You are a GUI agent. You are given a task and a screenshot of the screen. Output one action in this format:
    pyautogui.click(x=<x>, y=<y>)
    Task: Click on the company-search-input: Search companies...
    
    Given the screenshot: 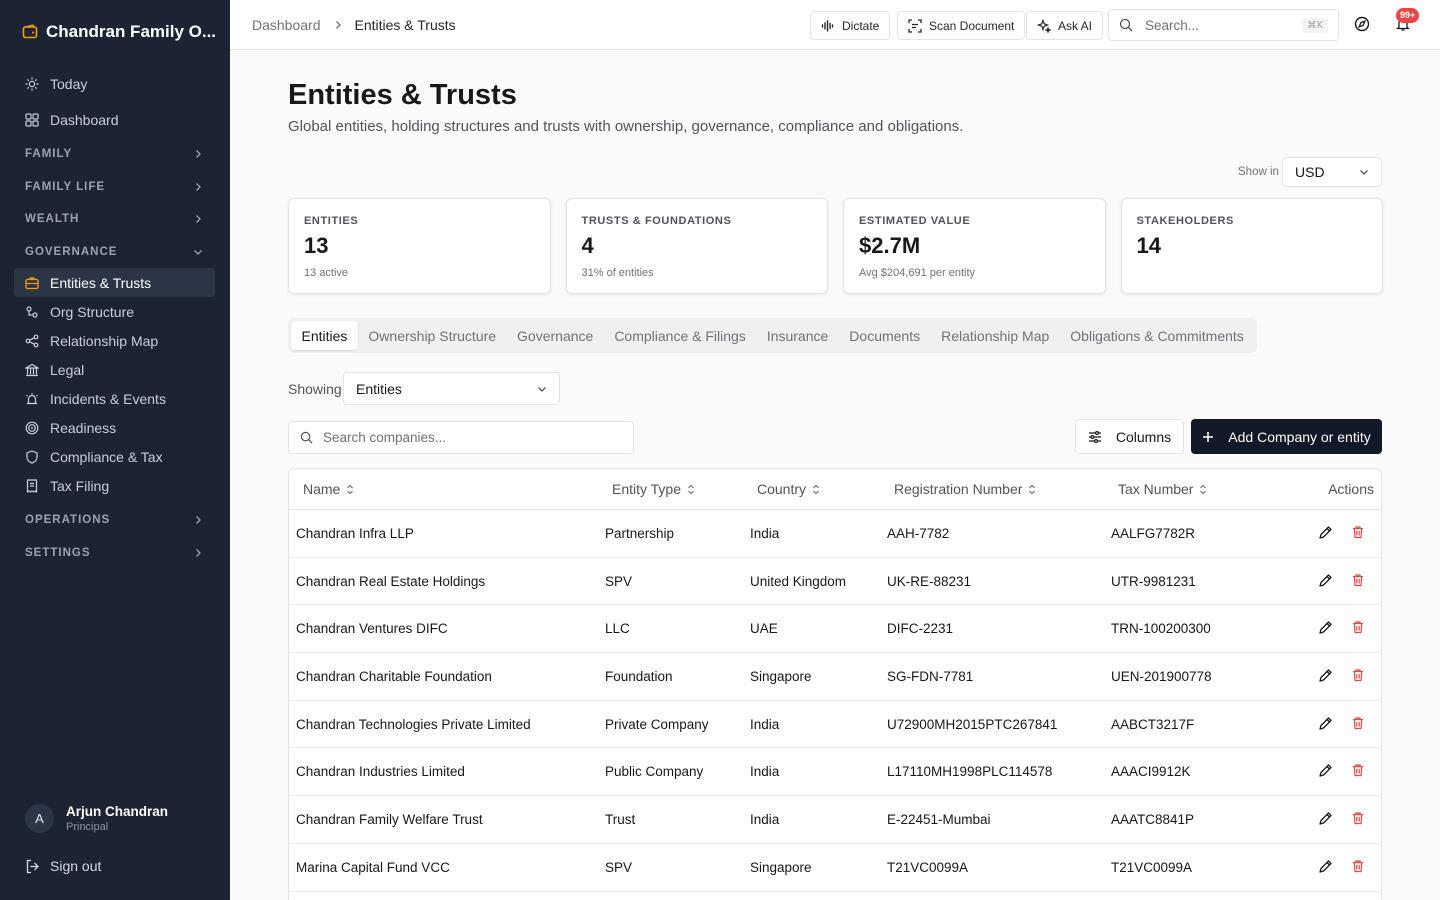 What is the action you would take?
    pyautogui.click(x=461, y=437)
    